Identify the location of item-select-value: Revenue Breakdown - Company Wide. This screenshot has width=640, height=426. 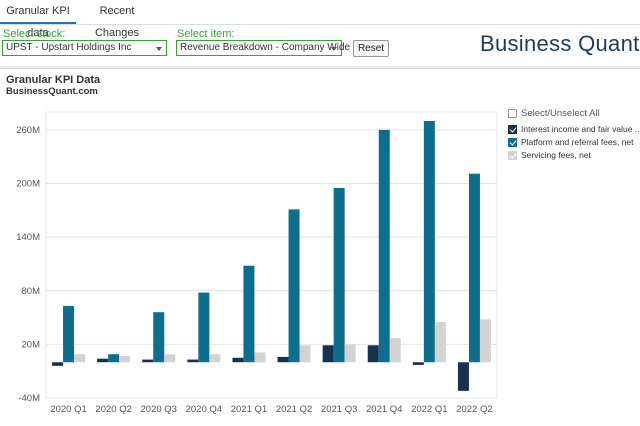
(265, 47).